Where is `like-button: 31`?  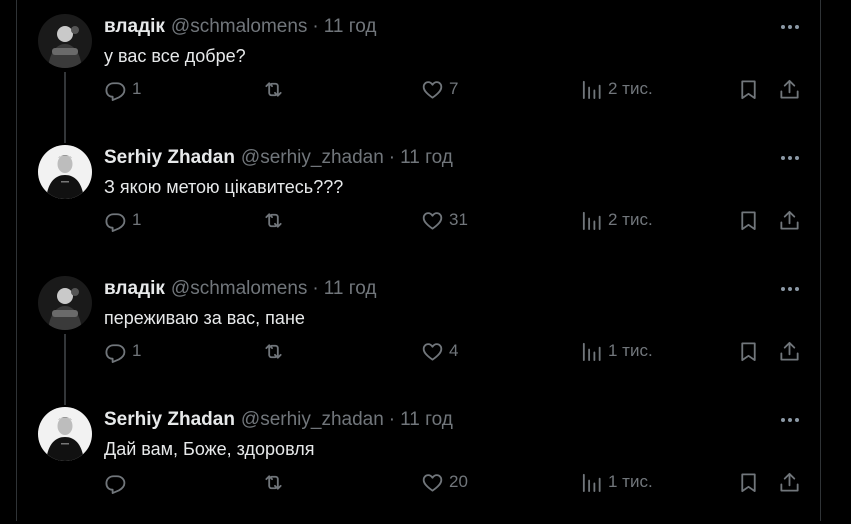
like-button: 31 is located at coordinates (444, 220).